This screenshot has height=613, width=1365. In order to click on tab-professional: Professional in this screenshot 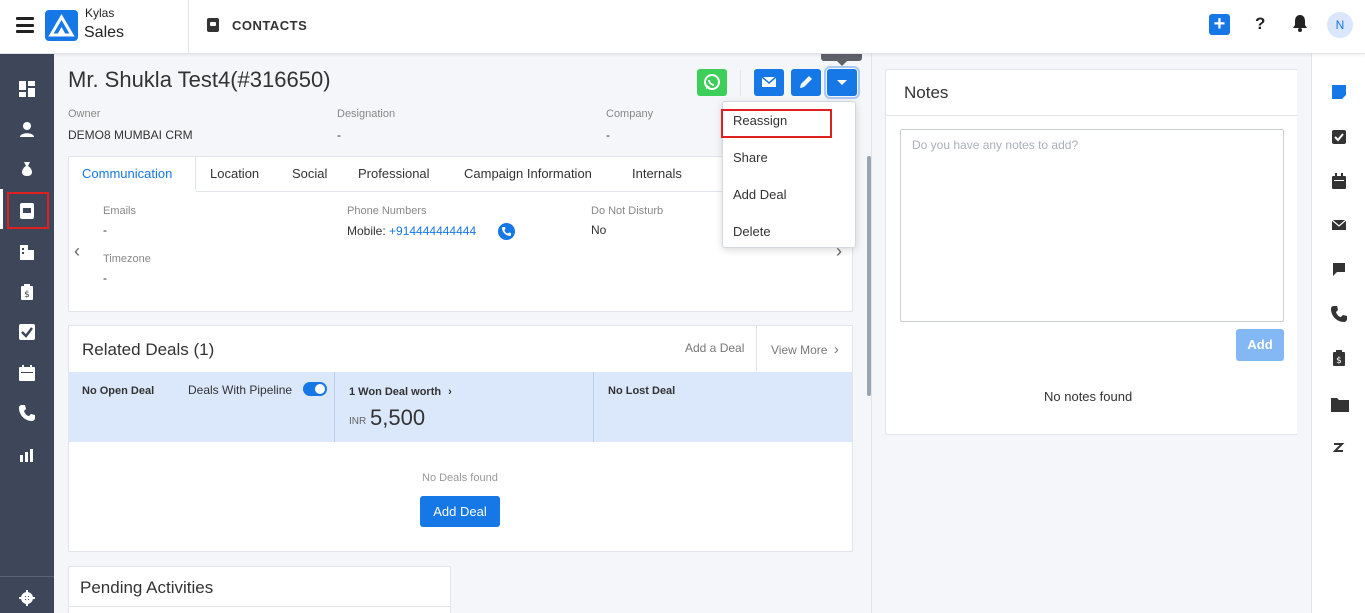, I will do `click(394, 173)`.